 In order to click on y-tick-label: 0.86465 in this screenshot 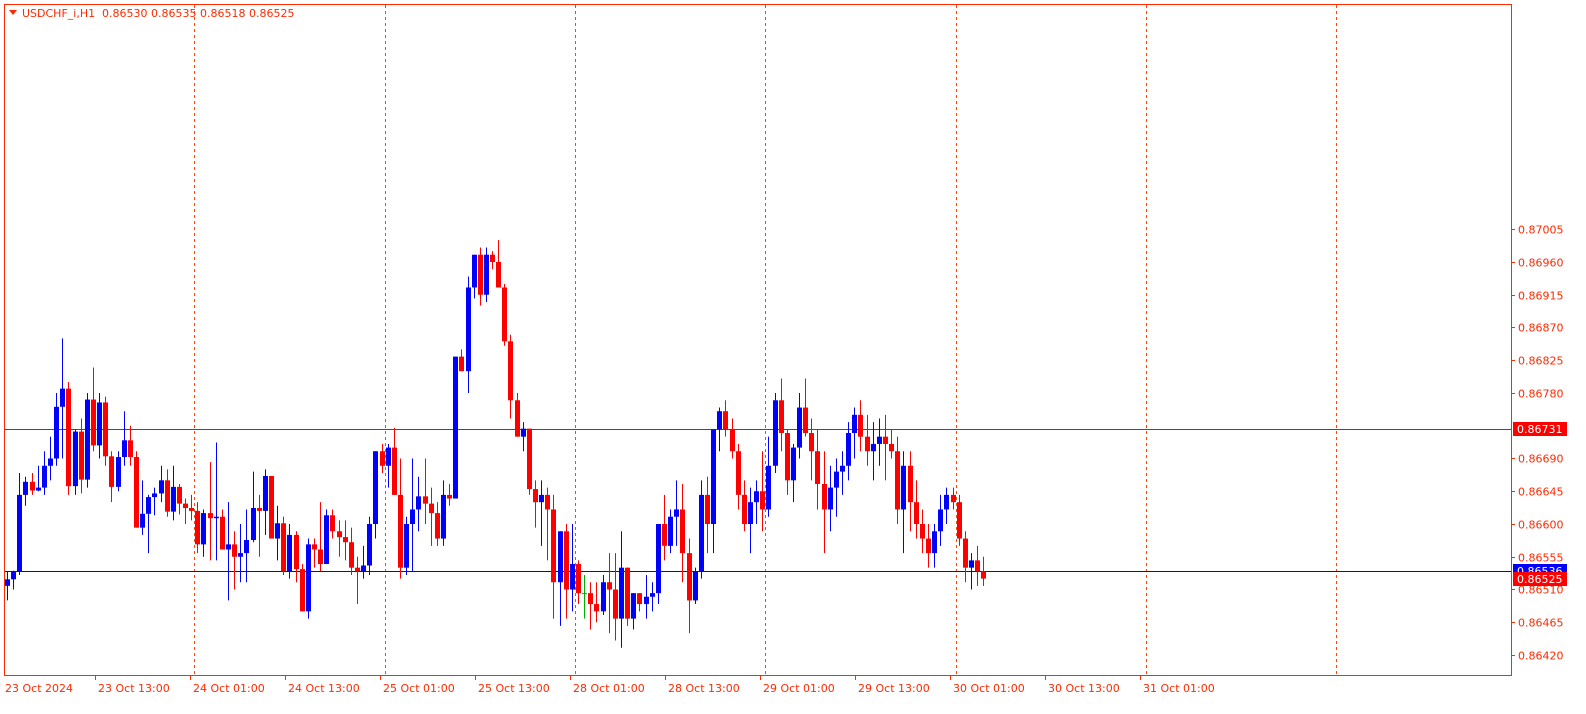, I will do `click(1541, 623)`.